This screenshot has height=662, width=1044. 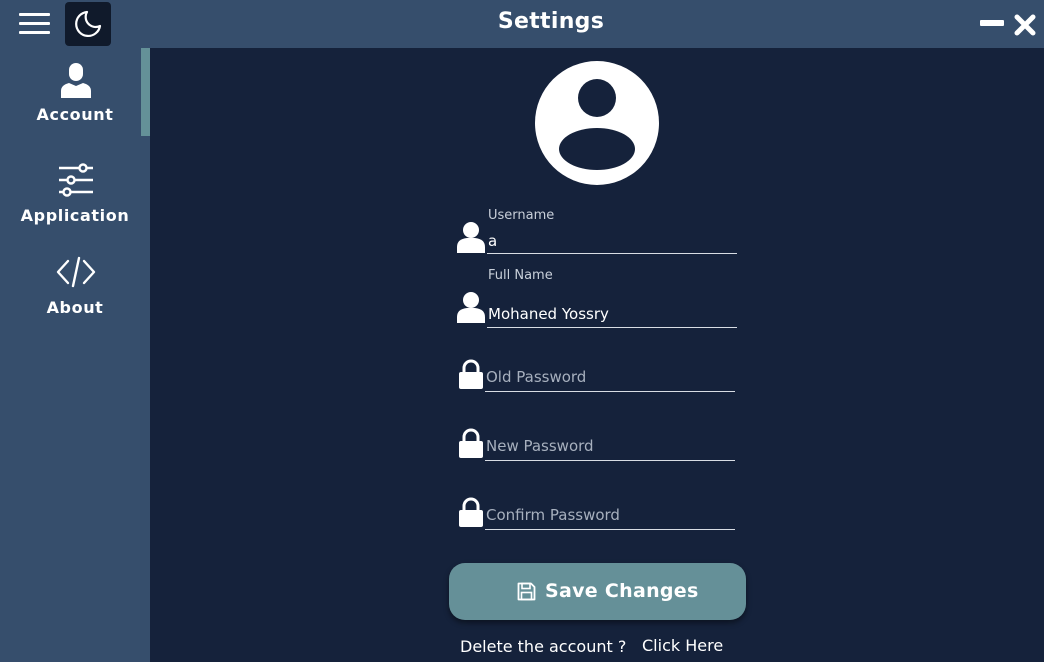 I want to click on username-label: Username, so click(x=521, y=215).